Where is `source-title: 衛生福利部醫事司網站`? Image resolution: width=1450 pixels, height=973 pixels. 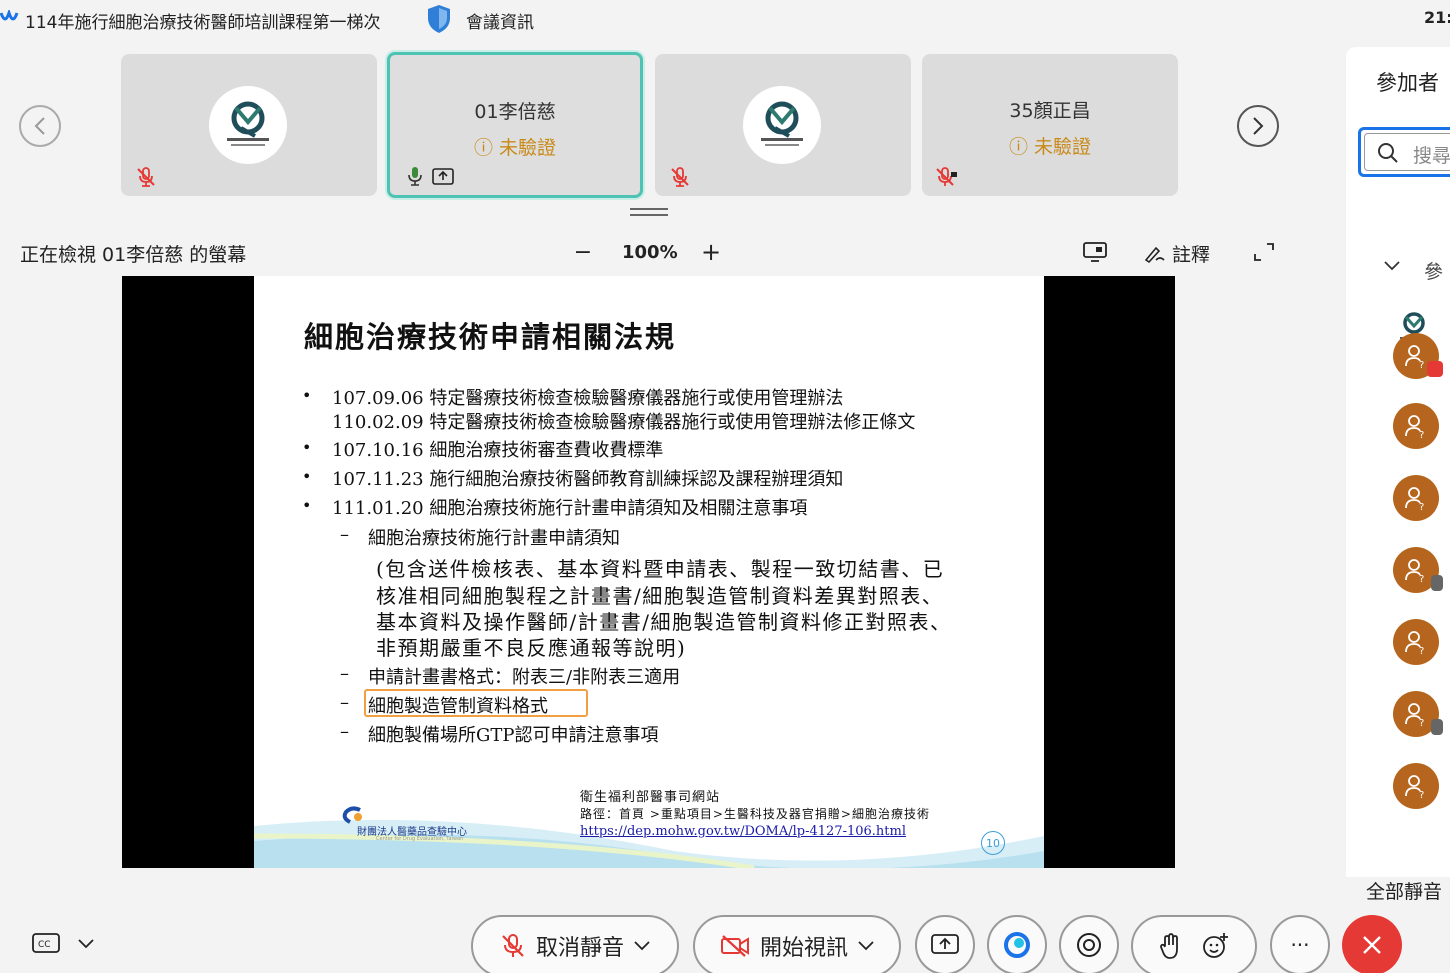
source-title: 衛生福利部醫事司網站 is located at coordinates (650, 797).